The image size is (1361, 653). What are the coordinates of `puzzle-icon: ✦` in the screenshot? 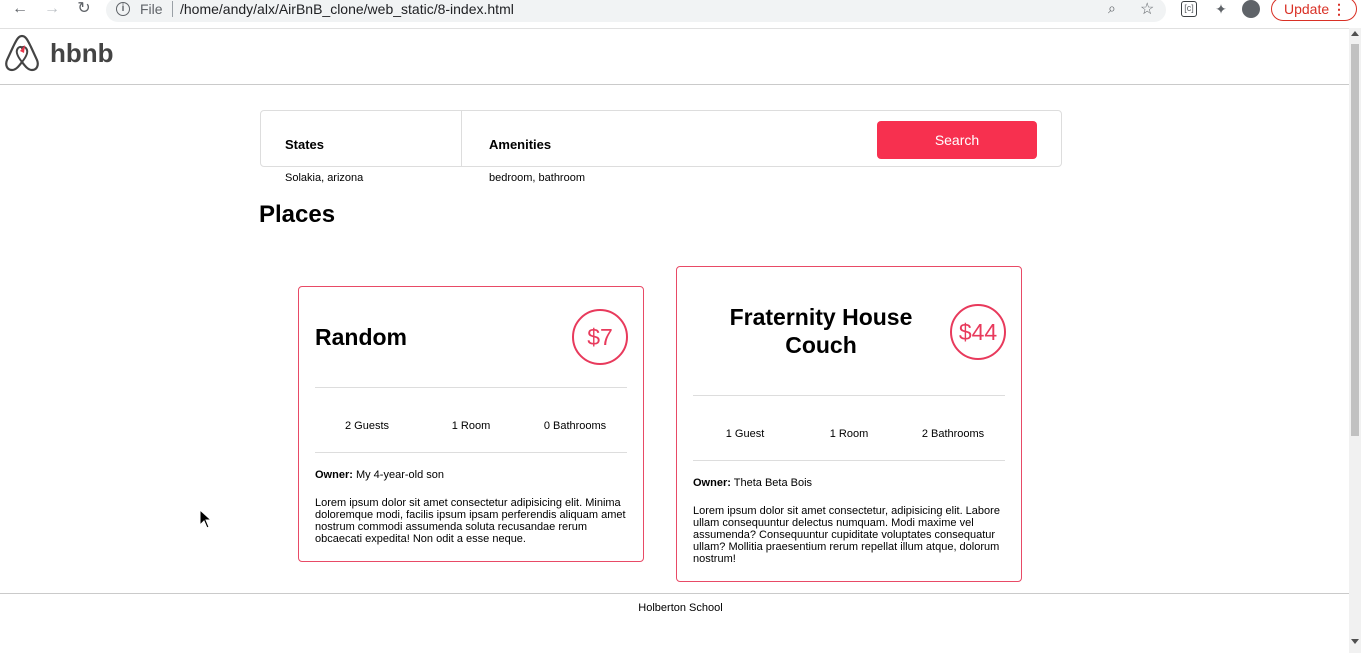 It's located at (1221, 9).